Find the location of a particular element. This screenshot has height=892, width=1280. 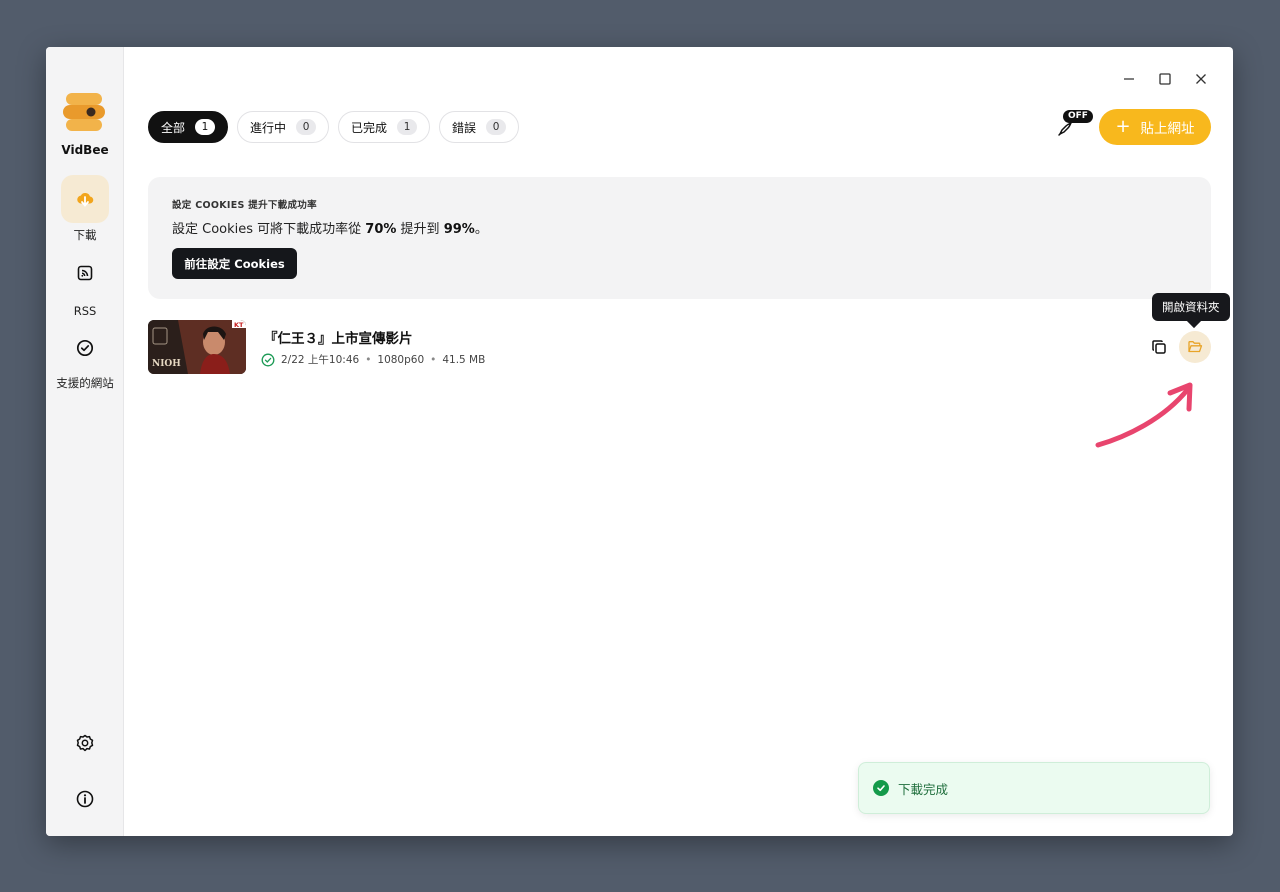

copy-icon is located at coordinates (1159, 347).